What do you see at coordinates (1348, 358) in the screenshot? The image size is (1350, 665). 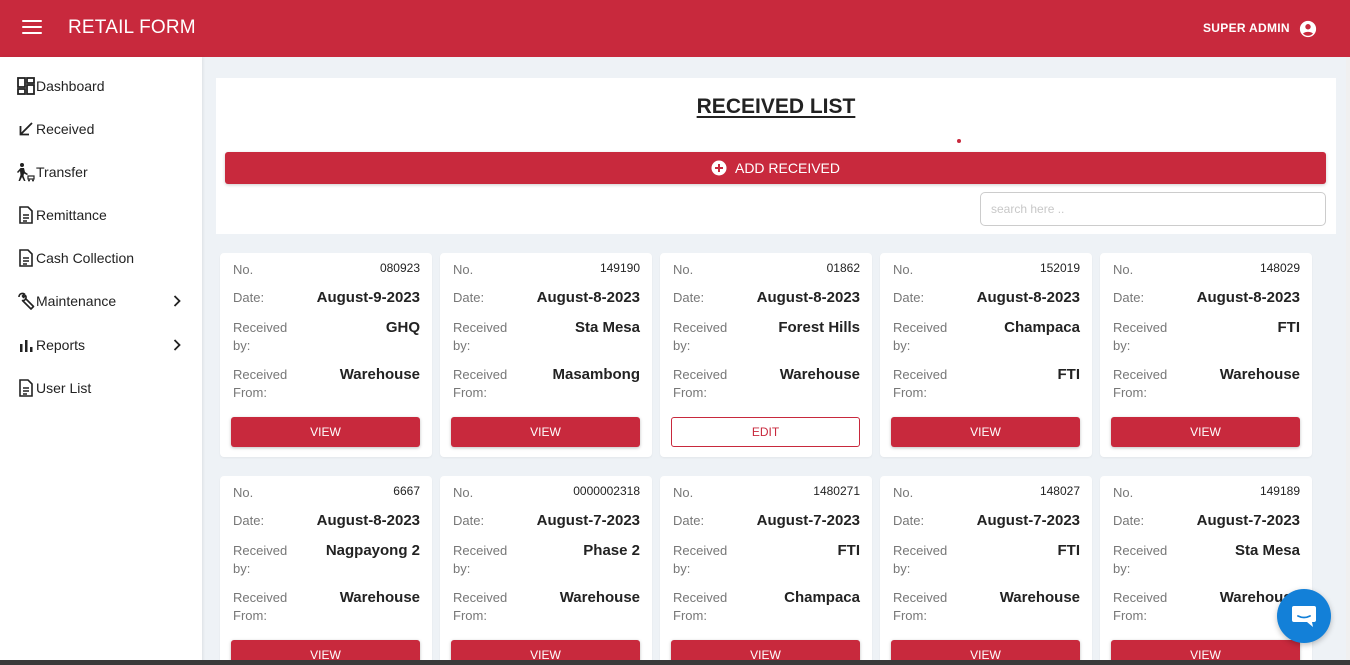 I see `vertical-scrollbar` at bounding box center [1348, 358].